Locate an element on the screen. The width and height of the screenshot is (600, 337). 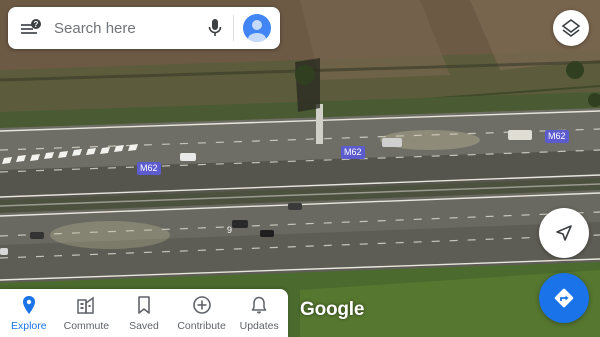
menu-button: ? is located at coordinates (31, 28).